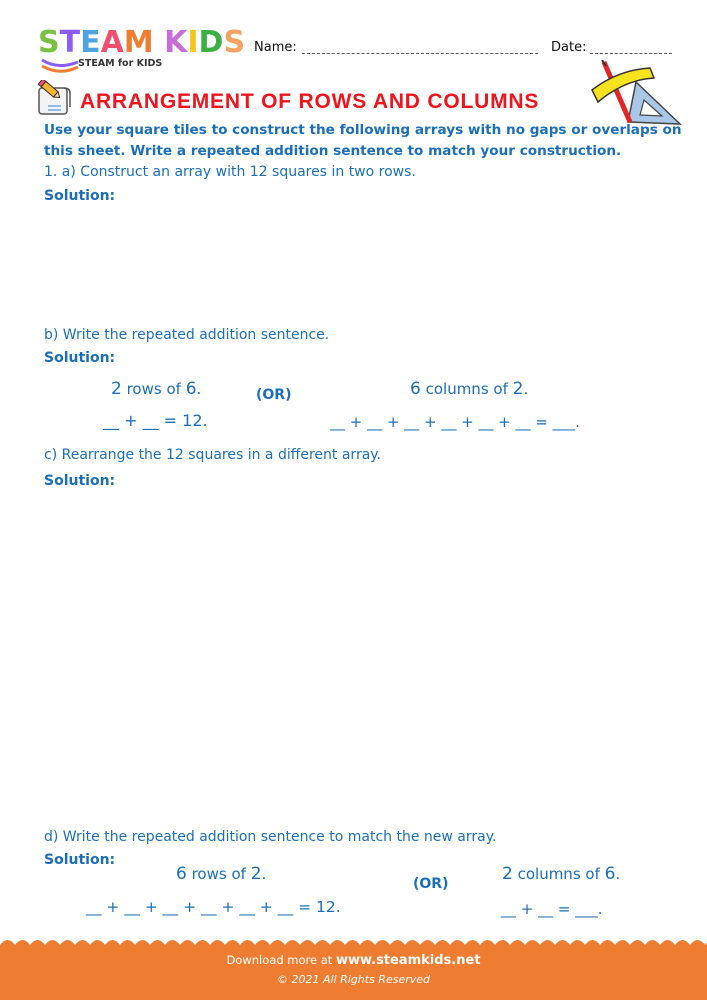 This screenshot has height=1000, width=707. Describe the element at coordinates (60, 65) in the screenshot. I see `logo-swoosh-icon` at that location.